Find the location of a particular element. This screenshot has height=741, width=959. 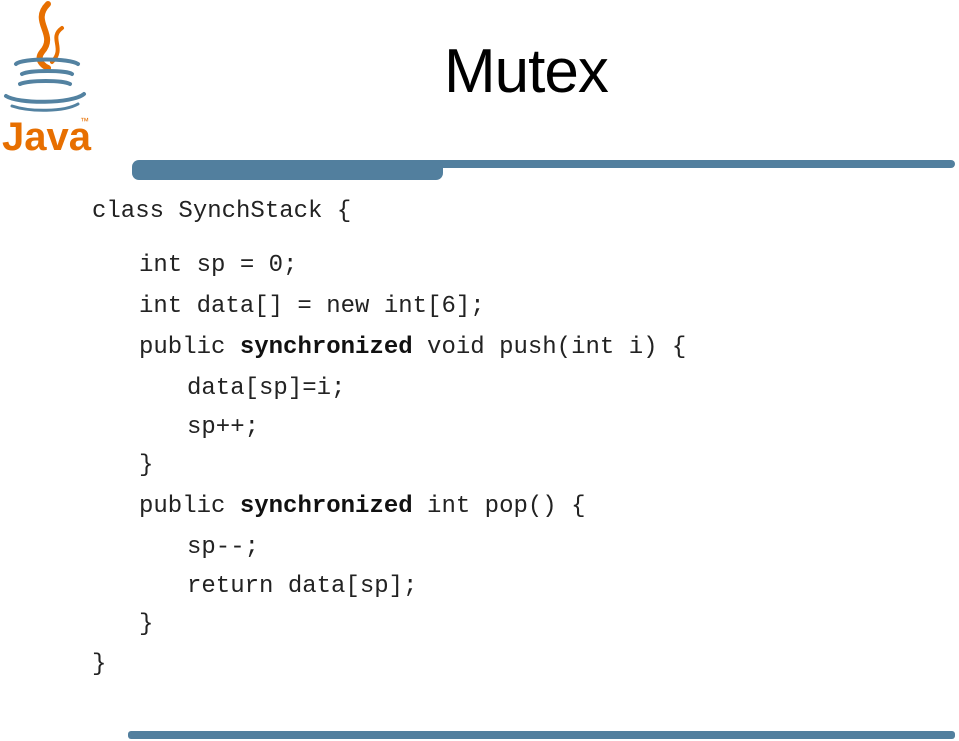

java-logo: Java ™ is located at coordinates (47, 80).